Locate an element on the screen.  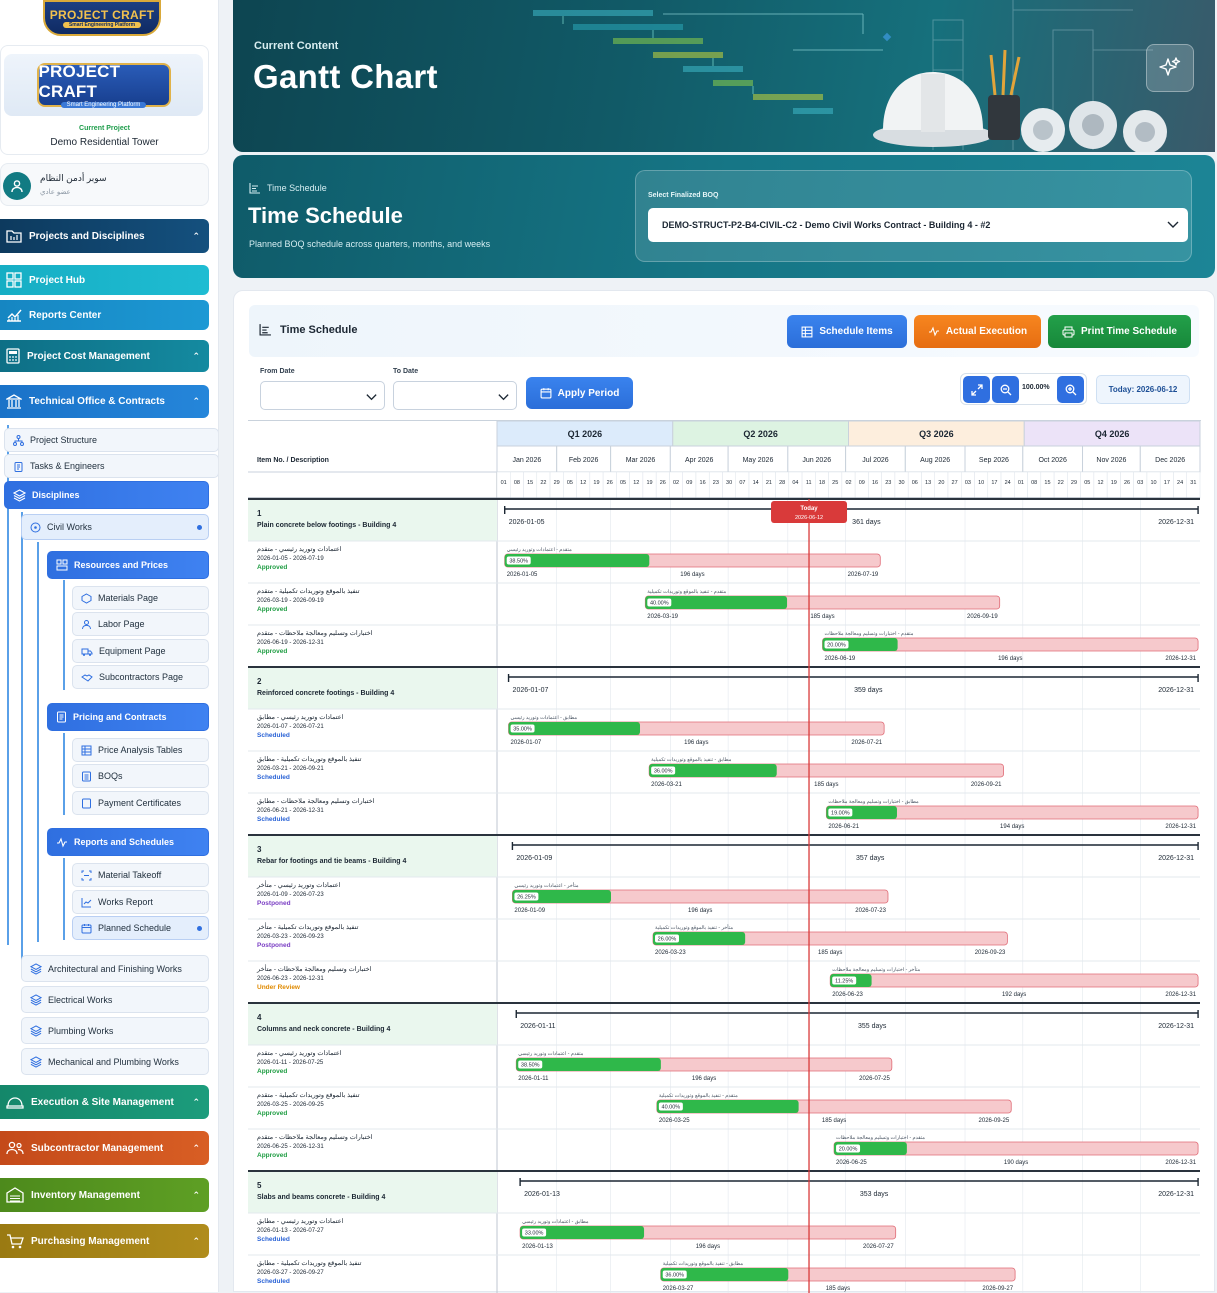
scan-icon is located at coordinates (86, 875).